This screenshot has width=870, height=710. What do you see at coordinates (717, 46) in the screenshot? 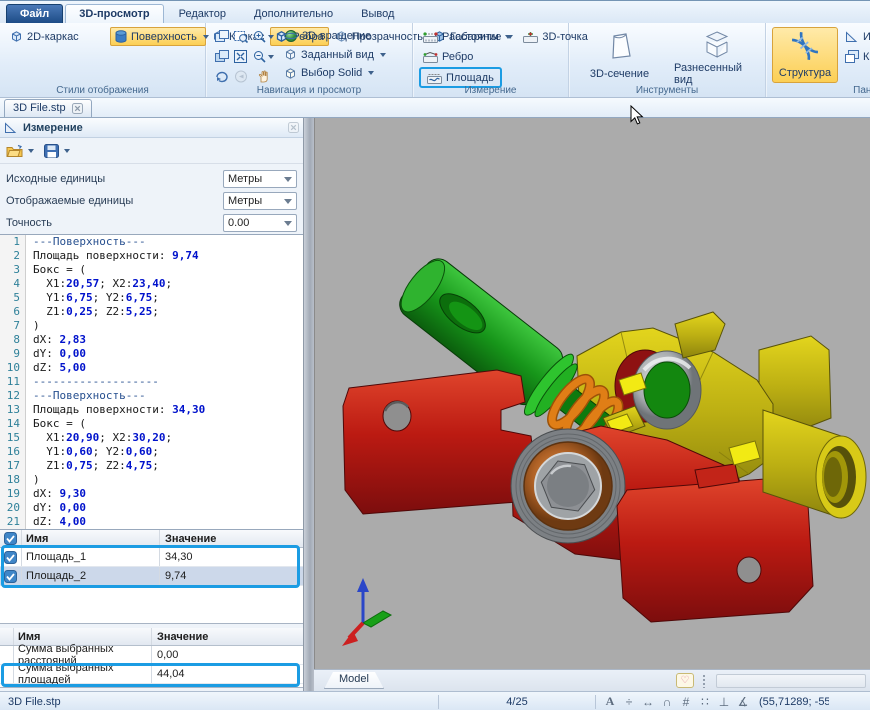
I see `exploded-view-icon` at bounding box center [717, 46].